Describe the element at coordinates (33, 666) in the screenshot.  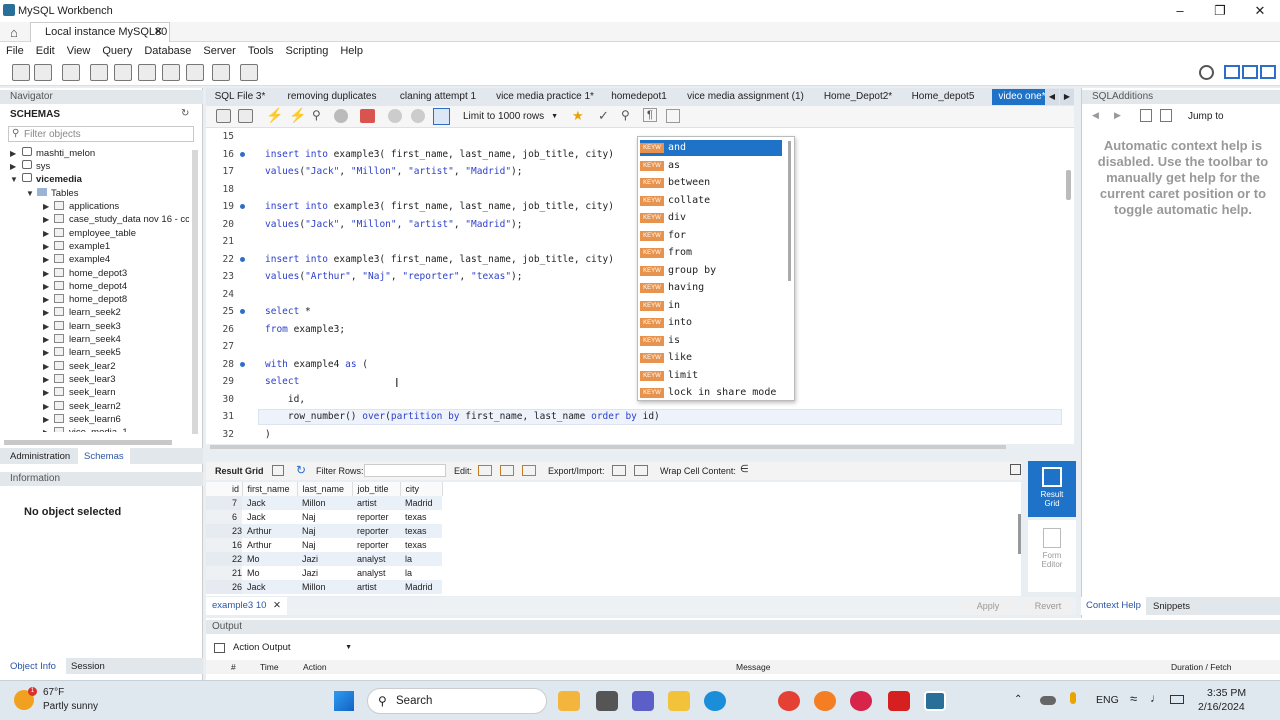
I see `tab-object-info: Object Info` at that location.